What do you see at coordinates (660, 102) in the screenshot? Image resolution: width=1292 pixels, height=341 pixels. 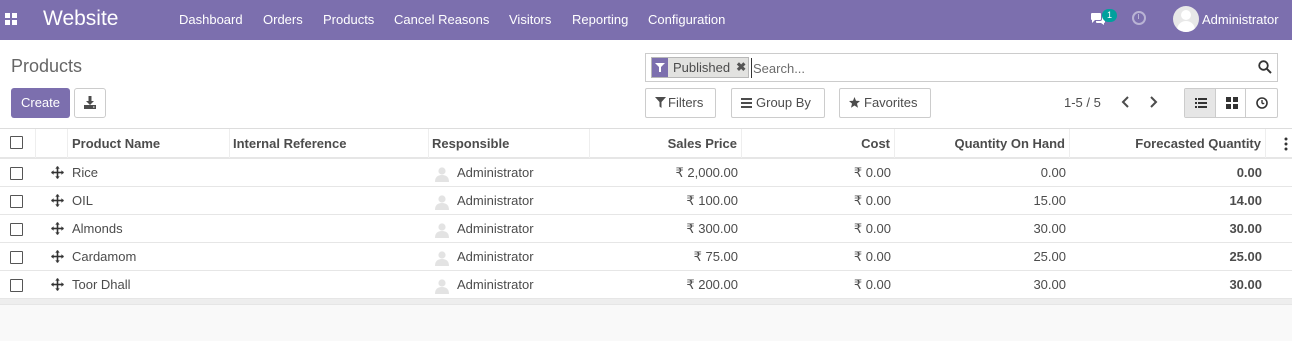 I see `filter-icon` at bounding box center [660, 102].